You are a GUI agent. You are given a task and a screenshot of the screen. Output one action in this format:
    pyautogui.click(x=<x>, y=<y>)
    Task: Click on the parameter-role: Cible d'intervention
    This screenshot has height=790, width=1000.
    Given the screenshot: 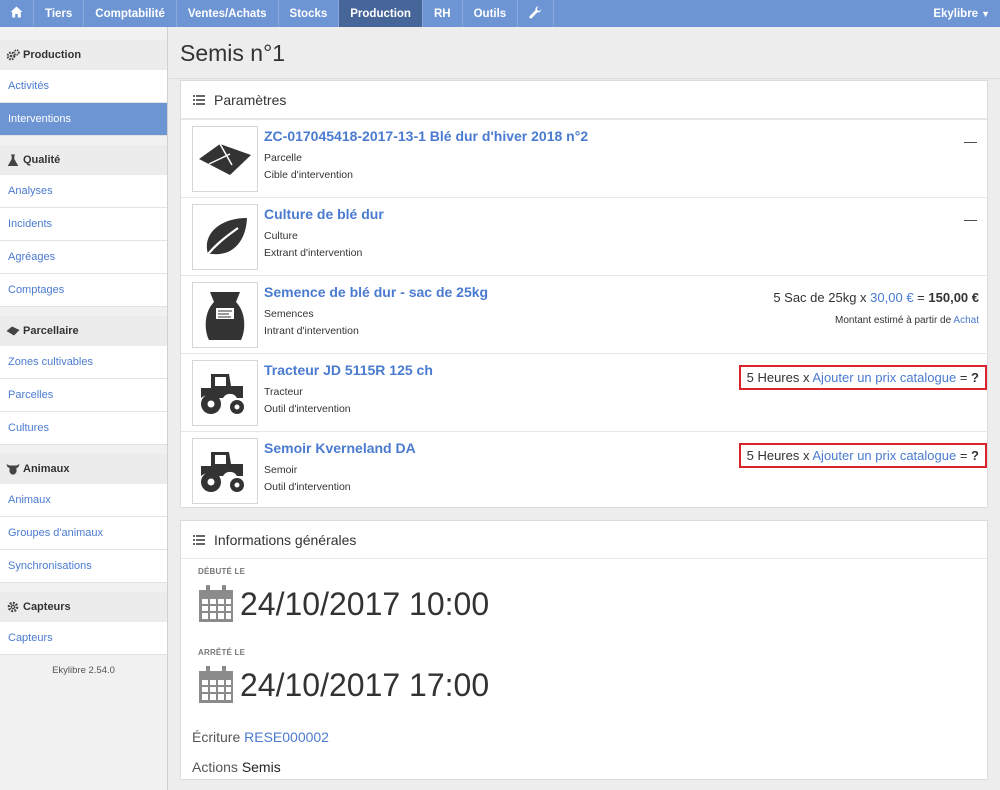 What is the action you would take?
    pyautogui.click(x=308, y=175)
    